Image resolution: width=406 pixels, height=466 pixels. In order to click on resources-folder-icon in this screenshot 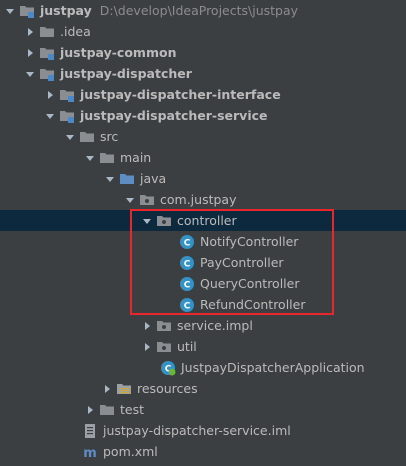, I will do `click(124, 389)`.